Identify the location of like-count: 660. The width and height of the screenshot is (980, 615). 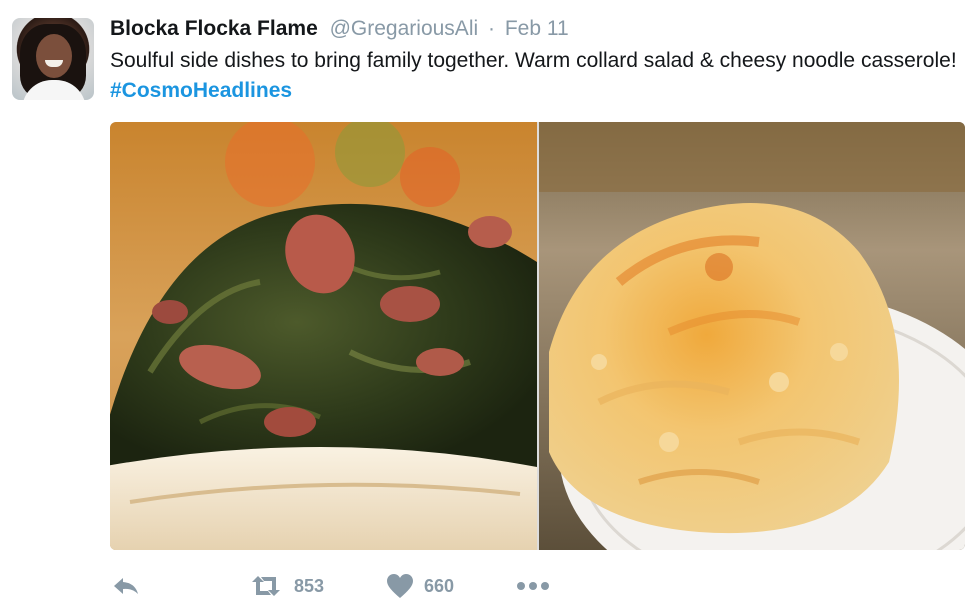
(439, 585).